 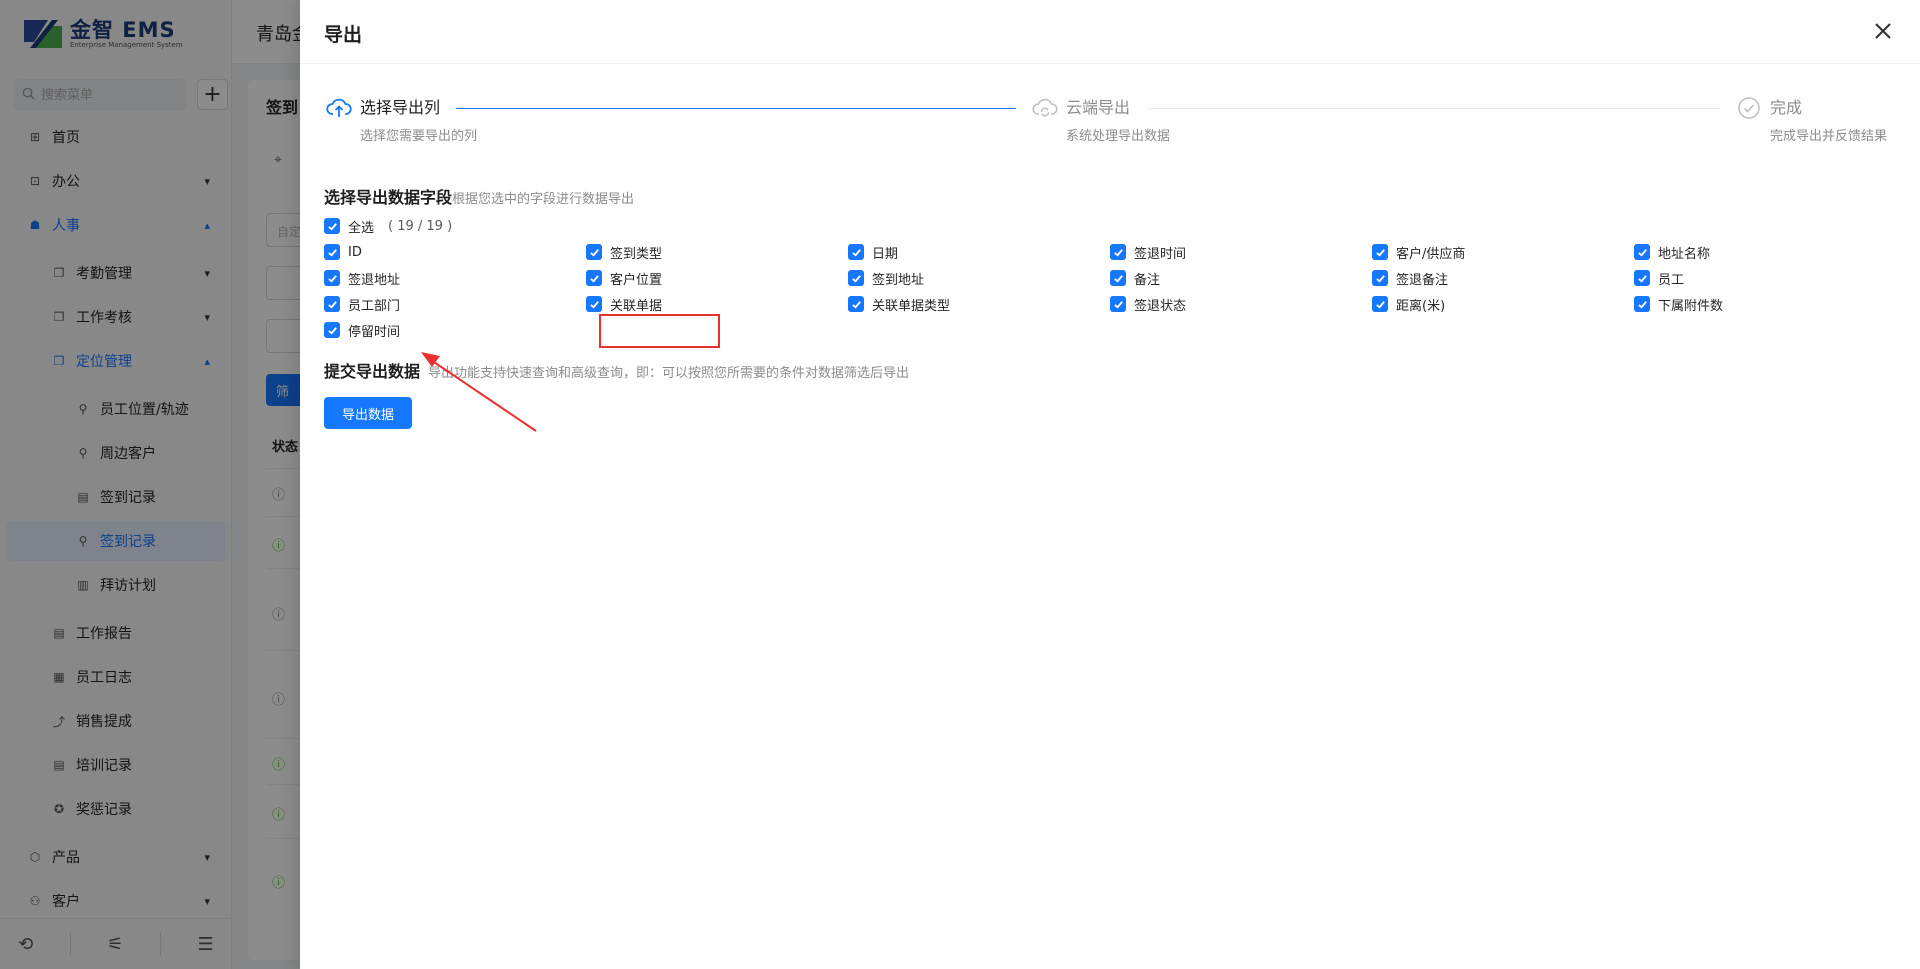 I want to click on step-select-columns: 选择导出列 选择您需要导出的列, so click(x=401, y=119).